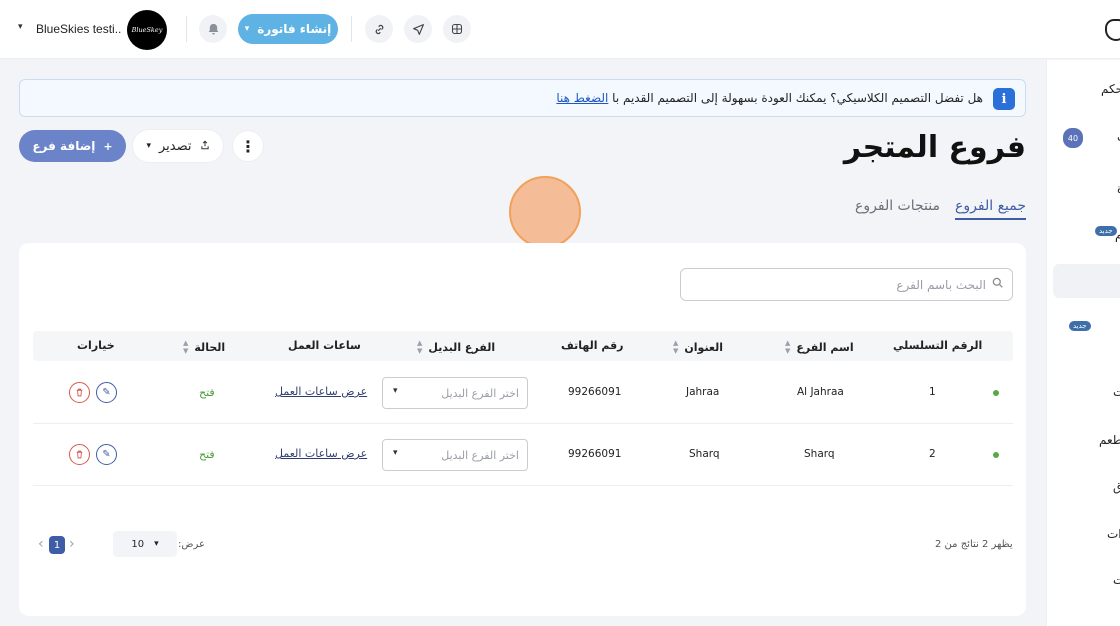  I want to click on add-branch-button: إضافة فرع +, so click(72, 146).